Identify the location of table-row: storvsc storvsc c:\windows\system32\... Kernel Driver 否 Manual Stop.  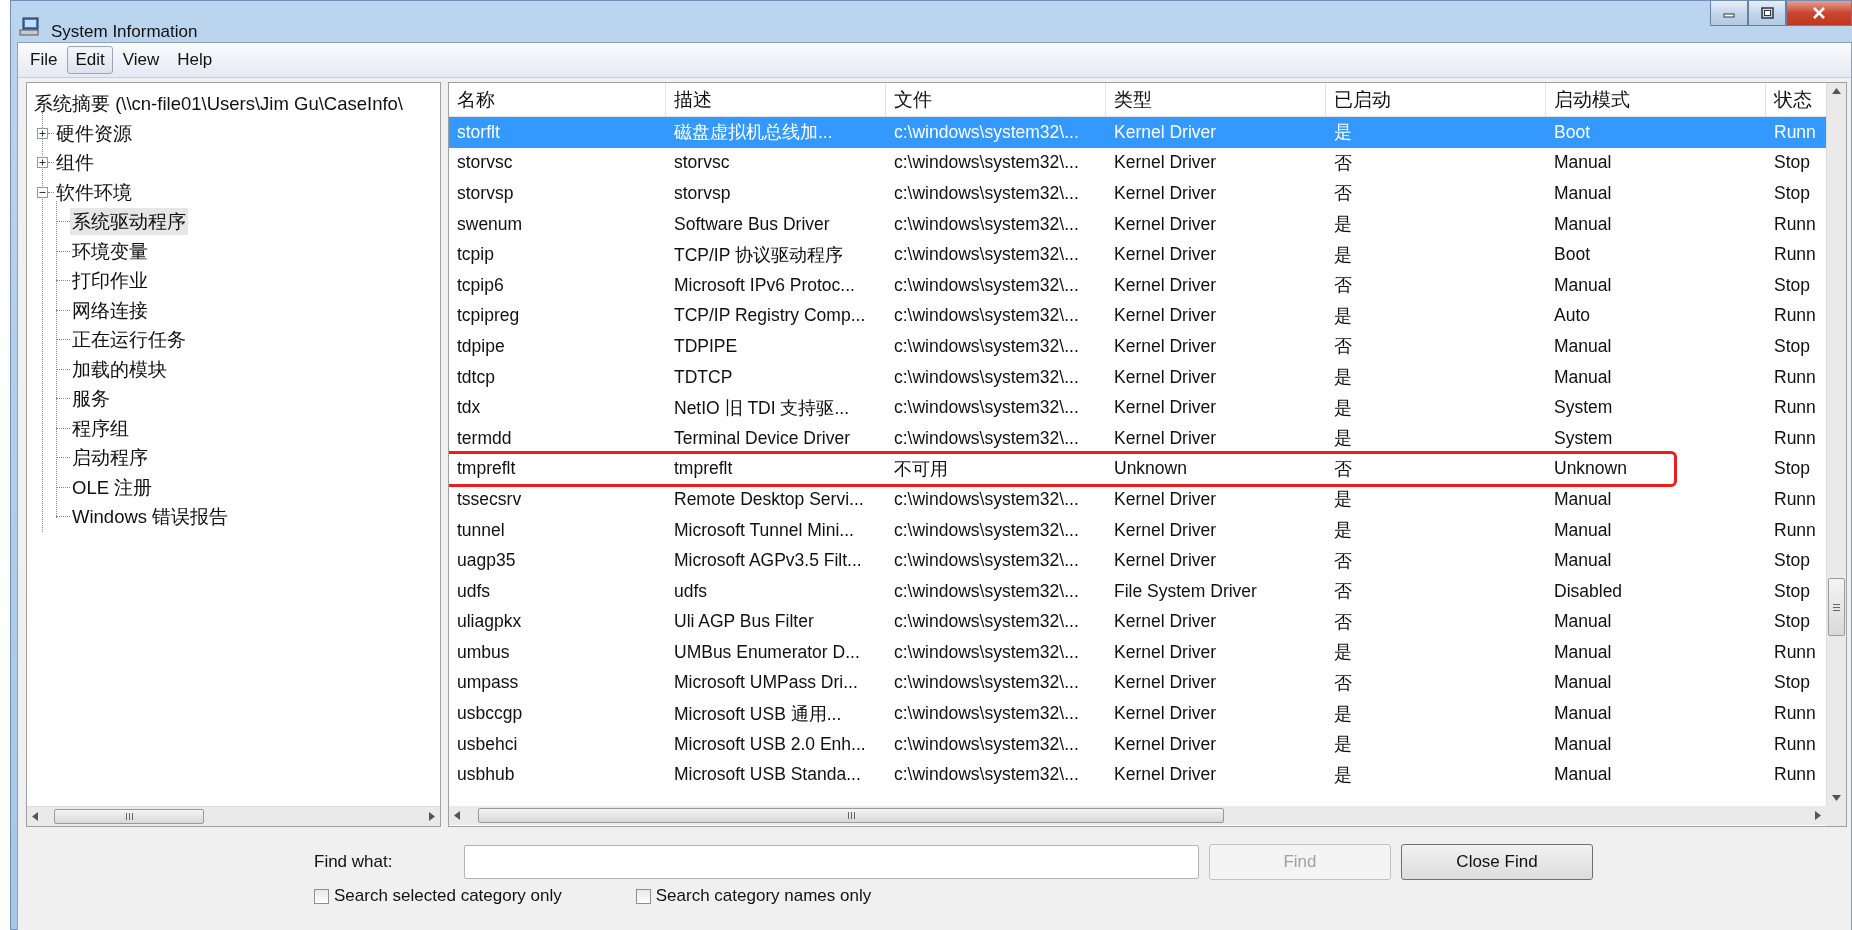
(1137, 163).